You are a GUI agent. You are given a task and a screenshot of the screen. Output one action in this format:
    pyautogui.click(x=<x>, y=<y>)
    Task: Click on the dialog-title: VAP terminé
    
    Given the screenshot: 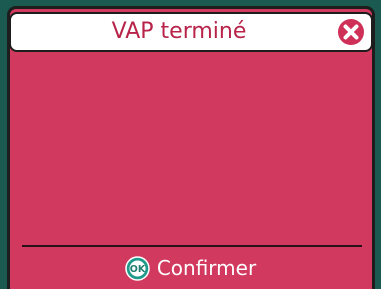 What is the action you would take?
    pyautogui.click(x=179, y=31)
    